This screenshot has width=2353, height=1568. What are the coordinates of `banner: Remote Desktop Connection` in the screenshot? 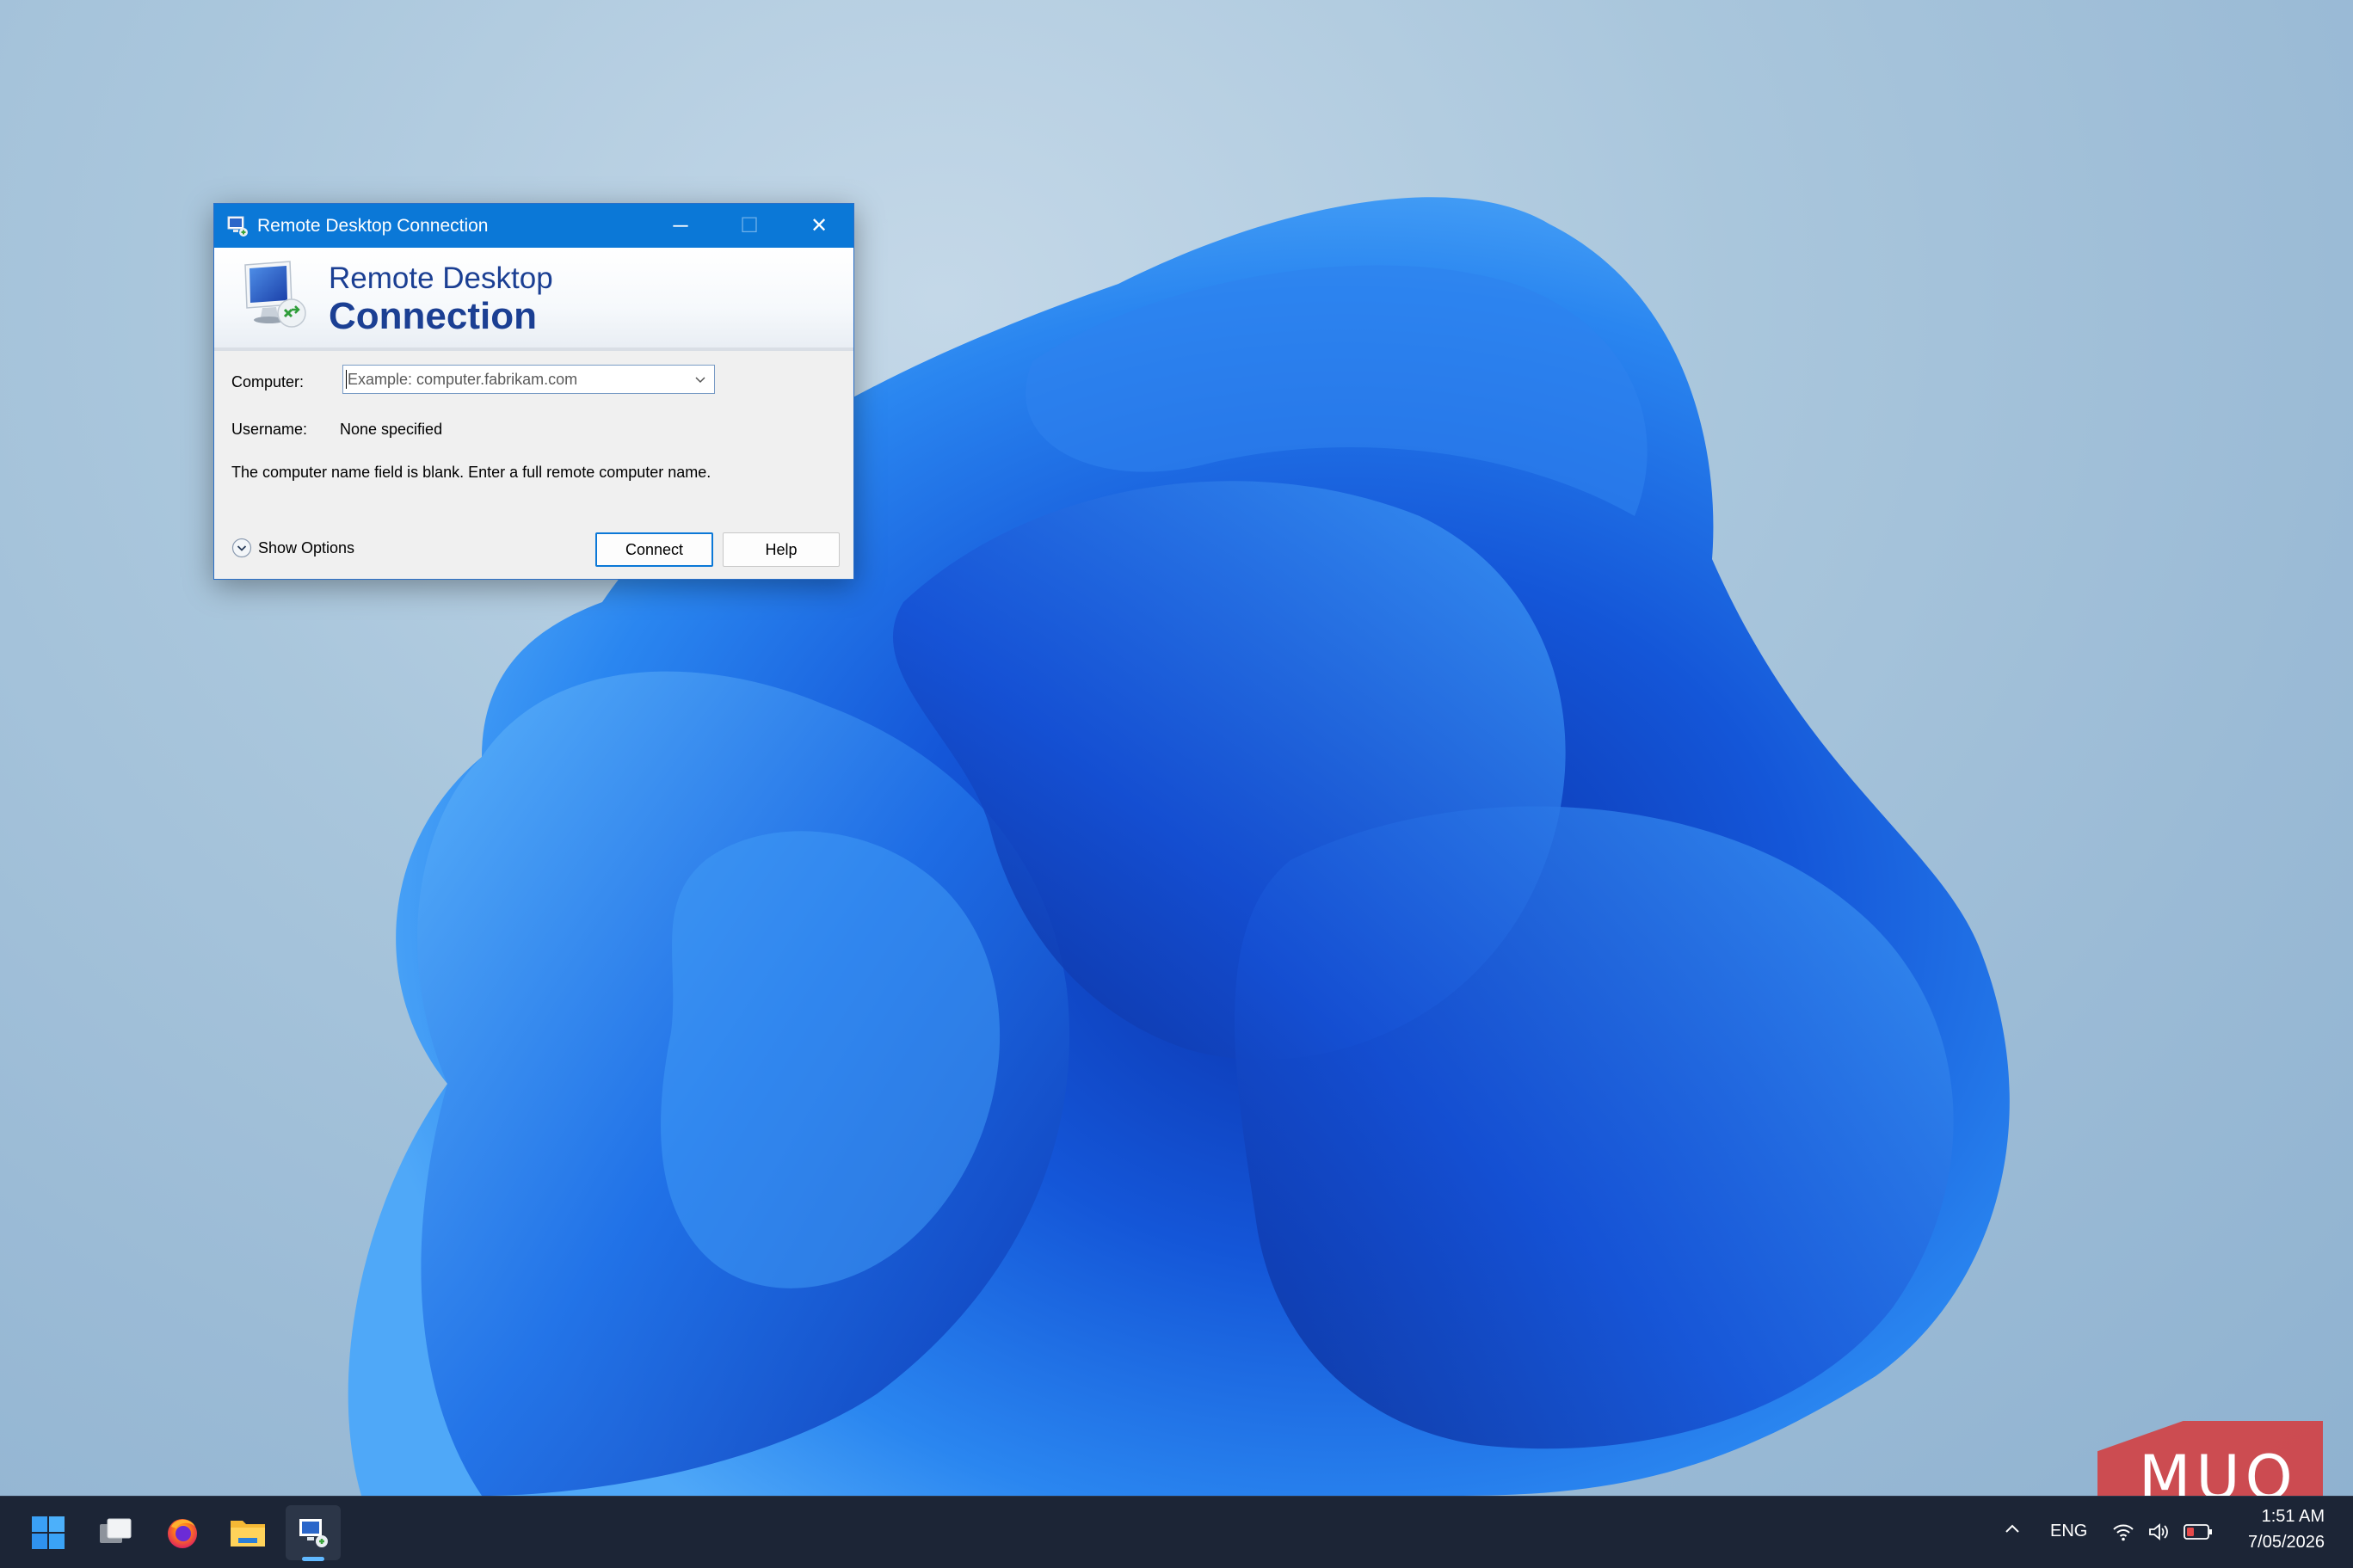 It's located at (534, 300).